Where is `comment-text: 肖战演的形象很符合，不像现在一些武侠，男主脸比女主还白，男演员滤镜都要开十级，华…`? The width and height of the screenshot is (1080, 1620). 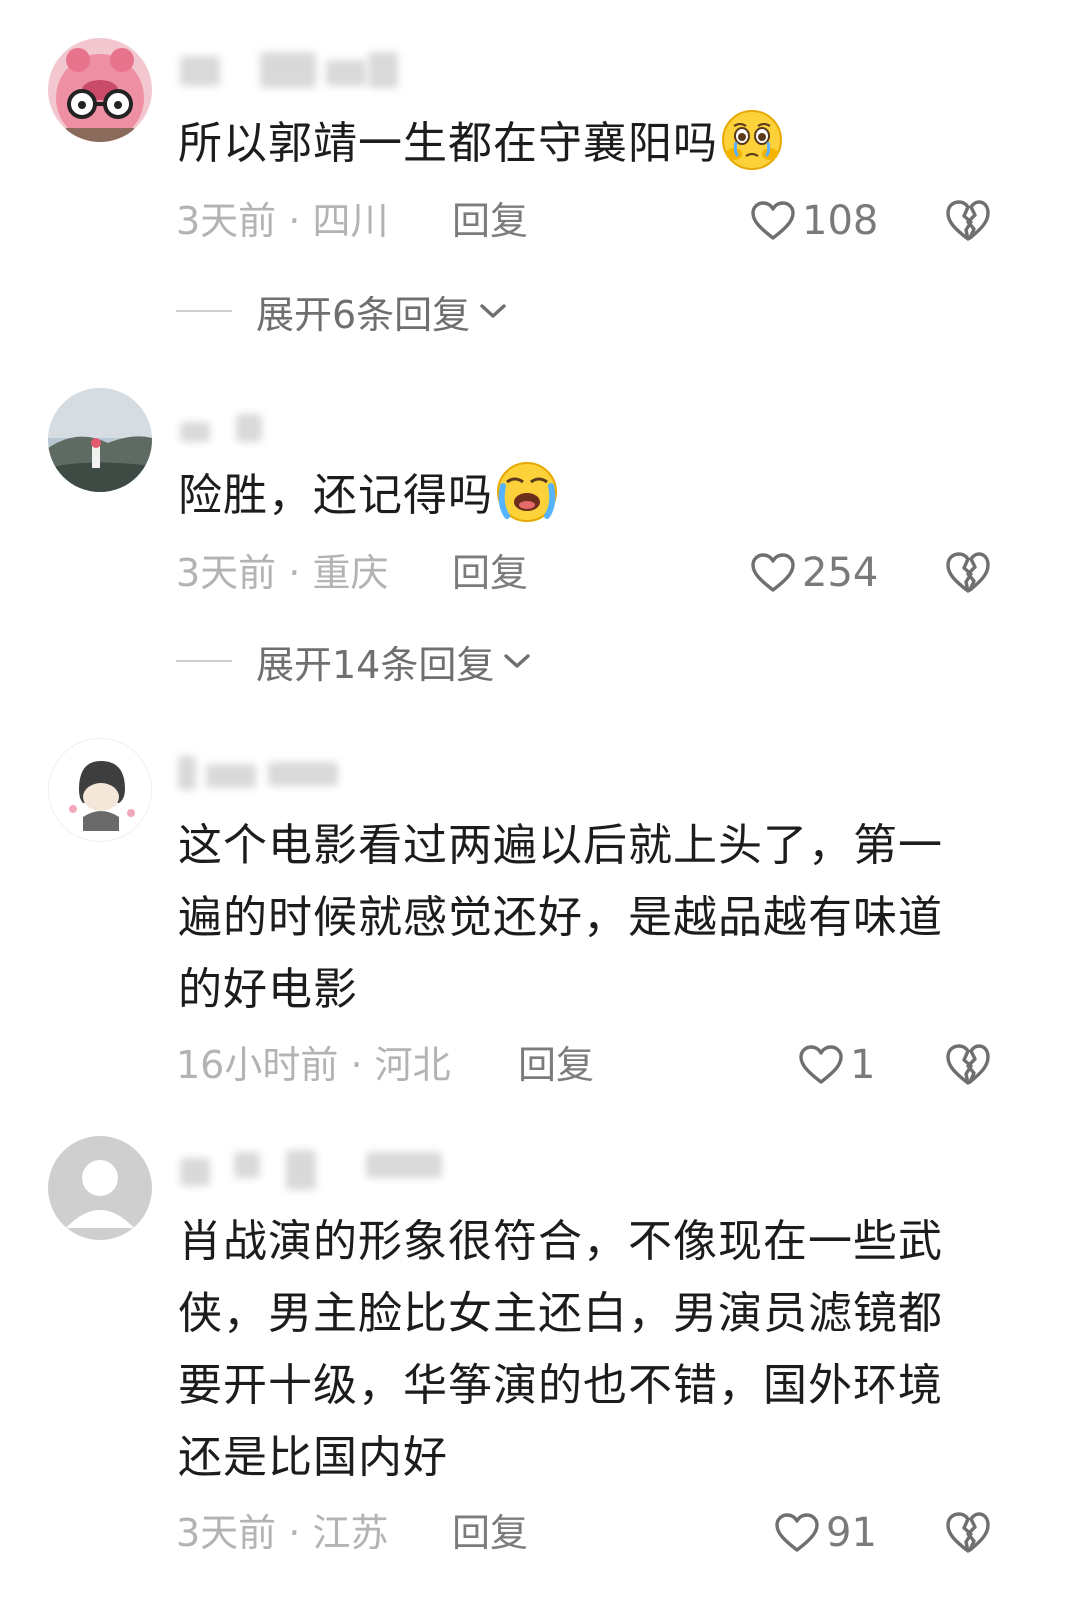
comment-text: 肖战演的形象很符合，不像现在一些武侠，男主脸比女主还白，男演员滤镜都要开十级，华… is located at coordinates (578, 1350).